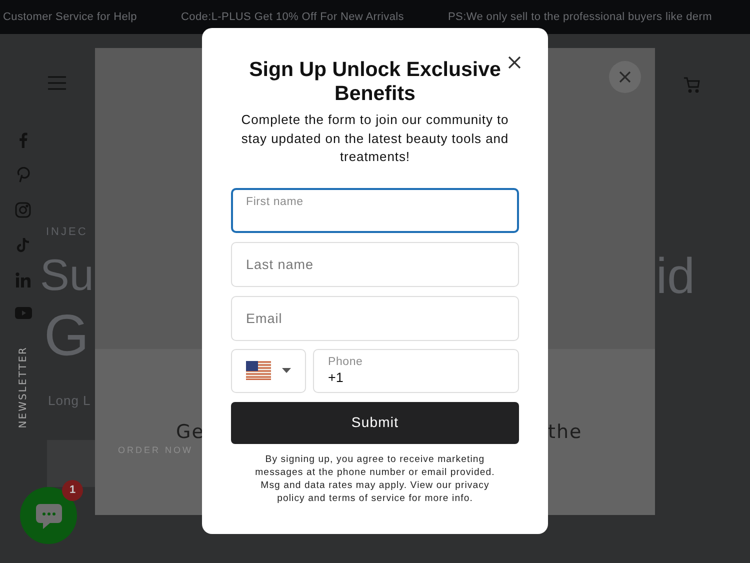 This screenshot has height=563, width=750. I want to click on panel-text: Ge, so click(190, 432).